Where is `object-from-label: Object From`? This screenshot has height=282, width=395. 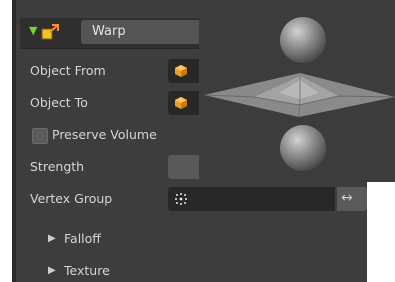
object-from-label: Object From is located at coordinates (68, 70).